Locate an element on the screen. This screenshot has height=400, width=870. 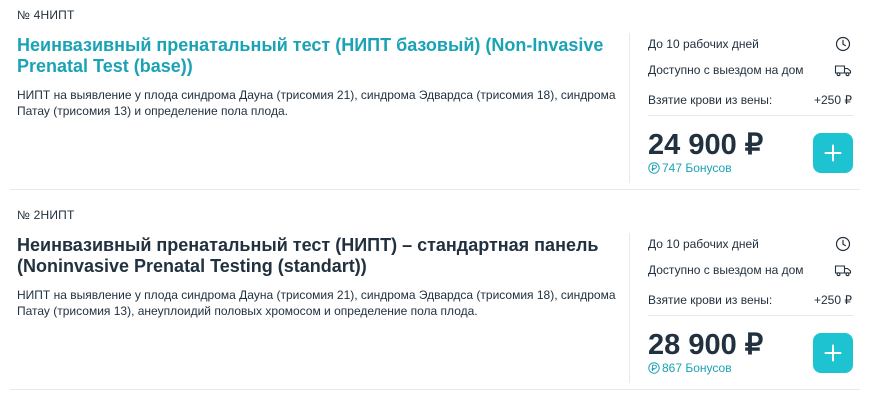
bonus-text: 867 Бонусов is located at coordinates (697, 368).